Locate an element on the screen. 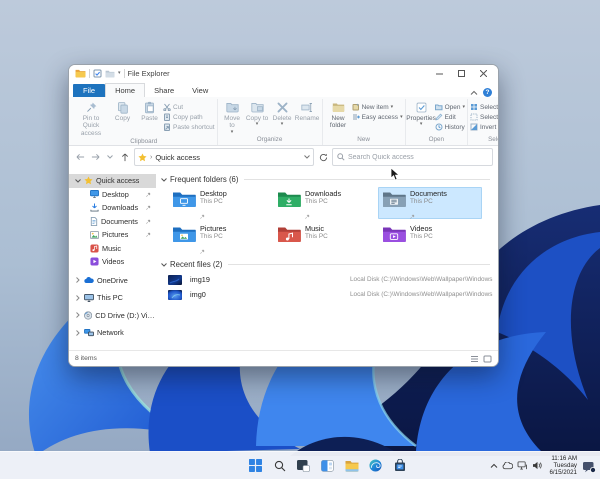  edit-button: Edit is located at coordinates (450, 117).